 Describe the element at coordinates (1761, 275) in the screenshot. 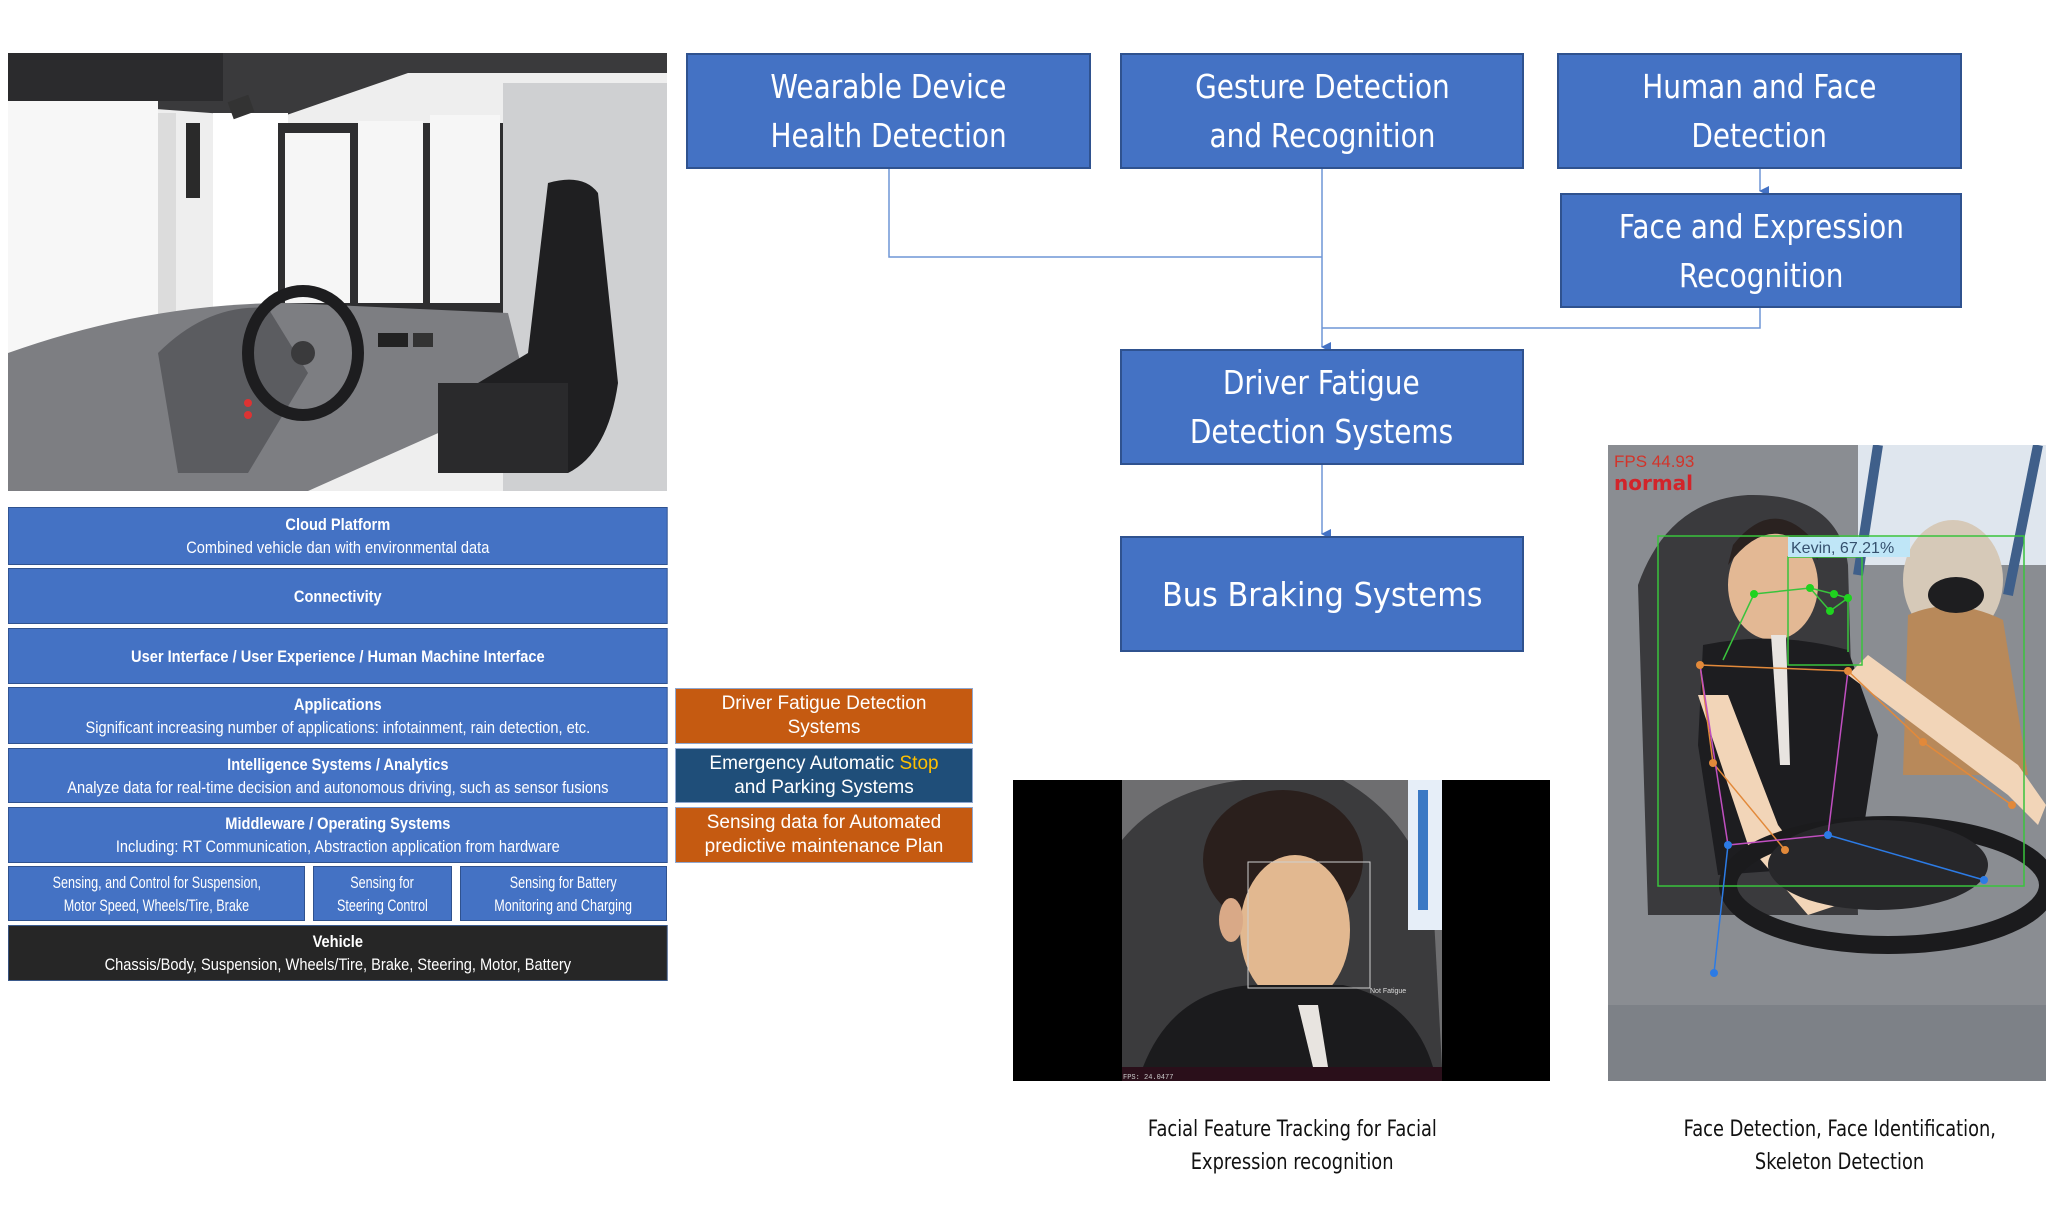

I see `node-line2: Recognition` at that location.